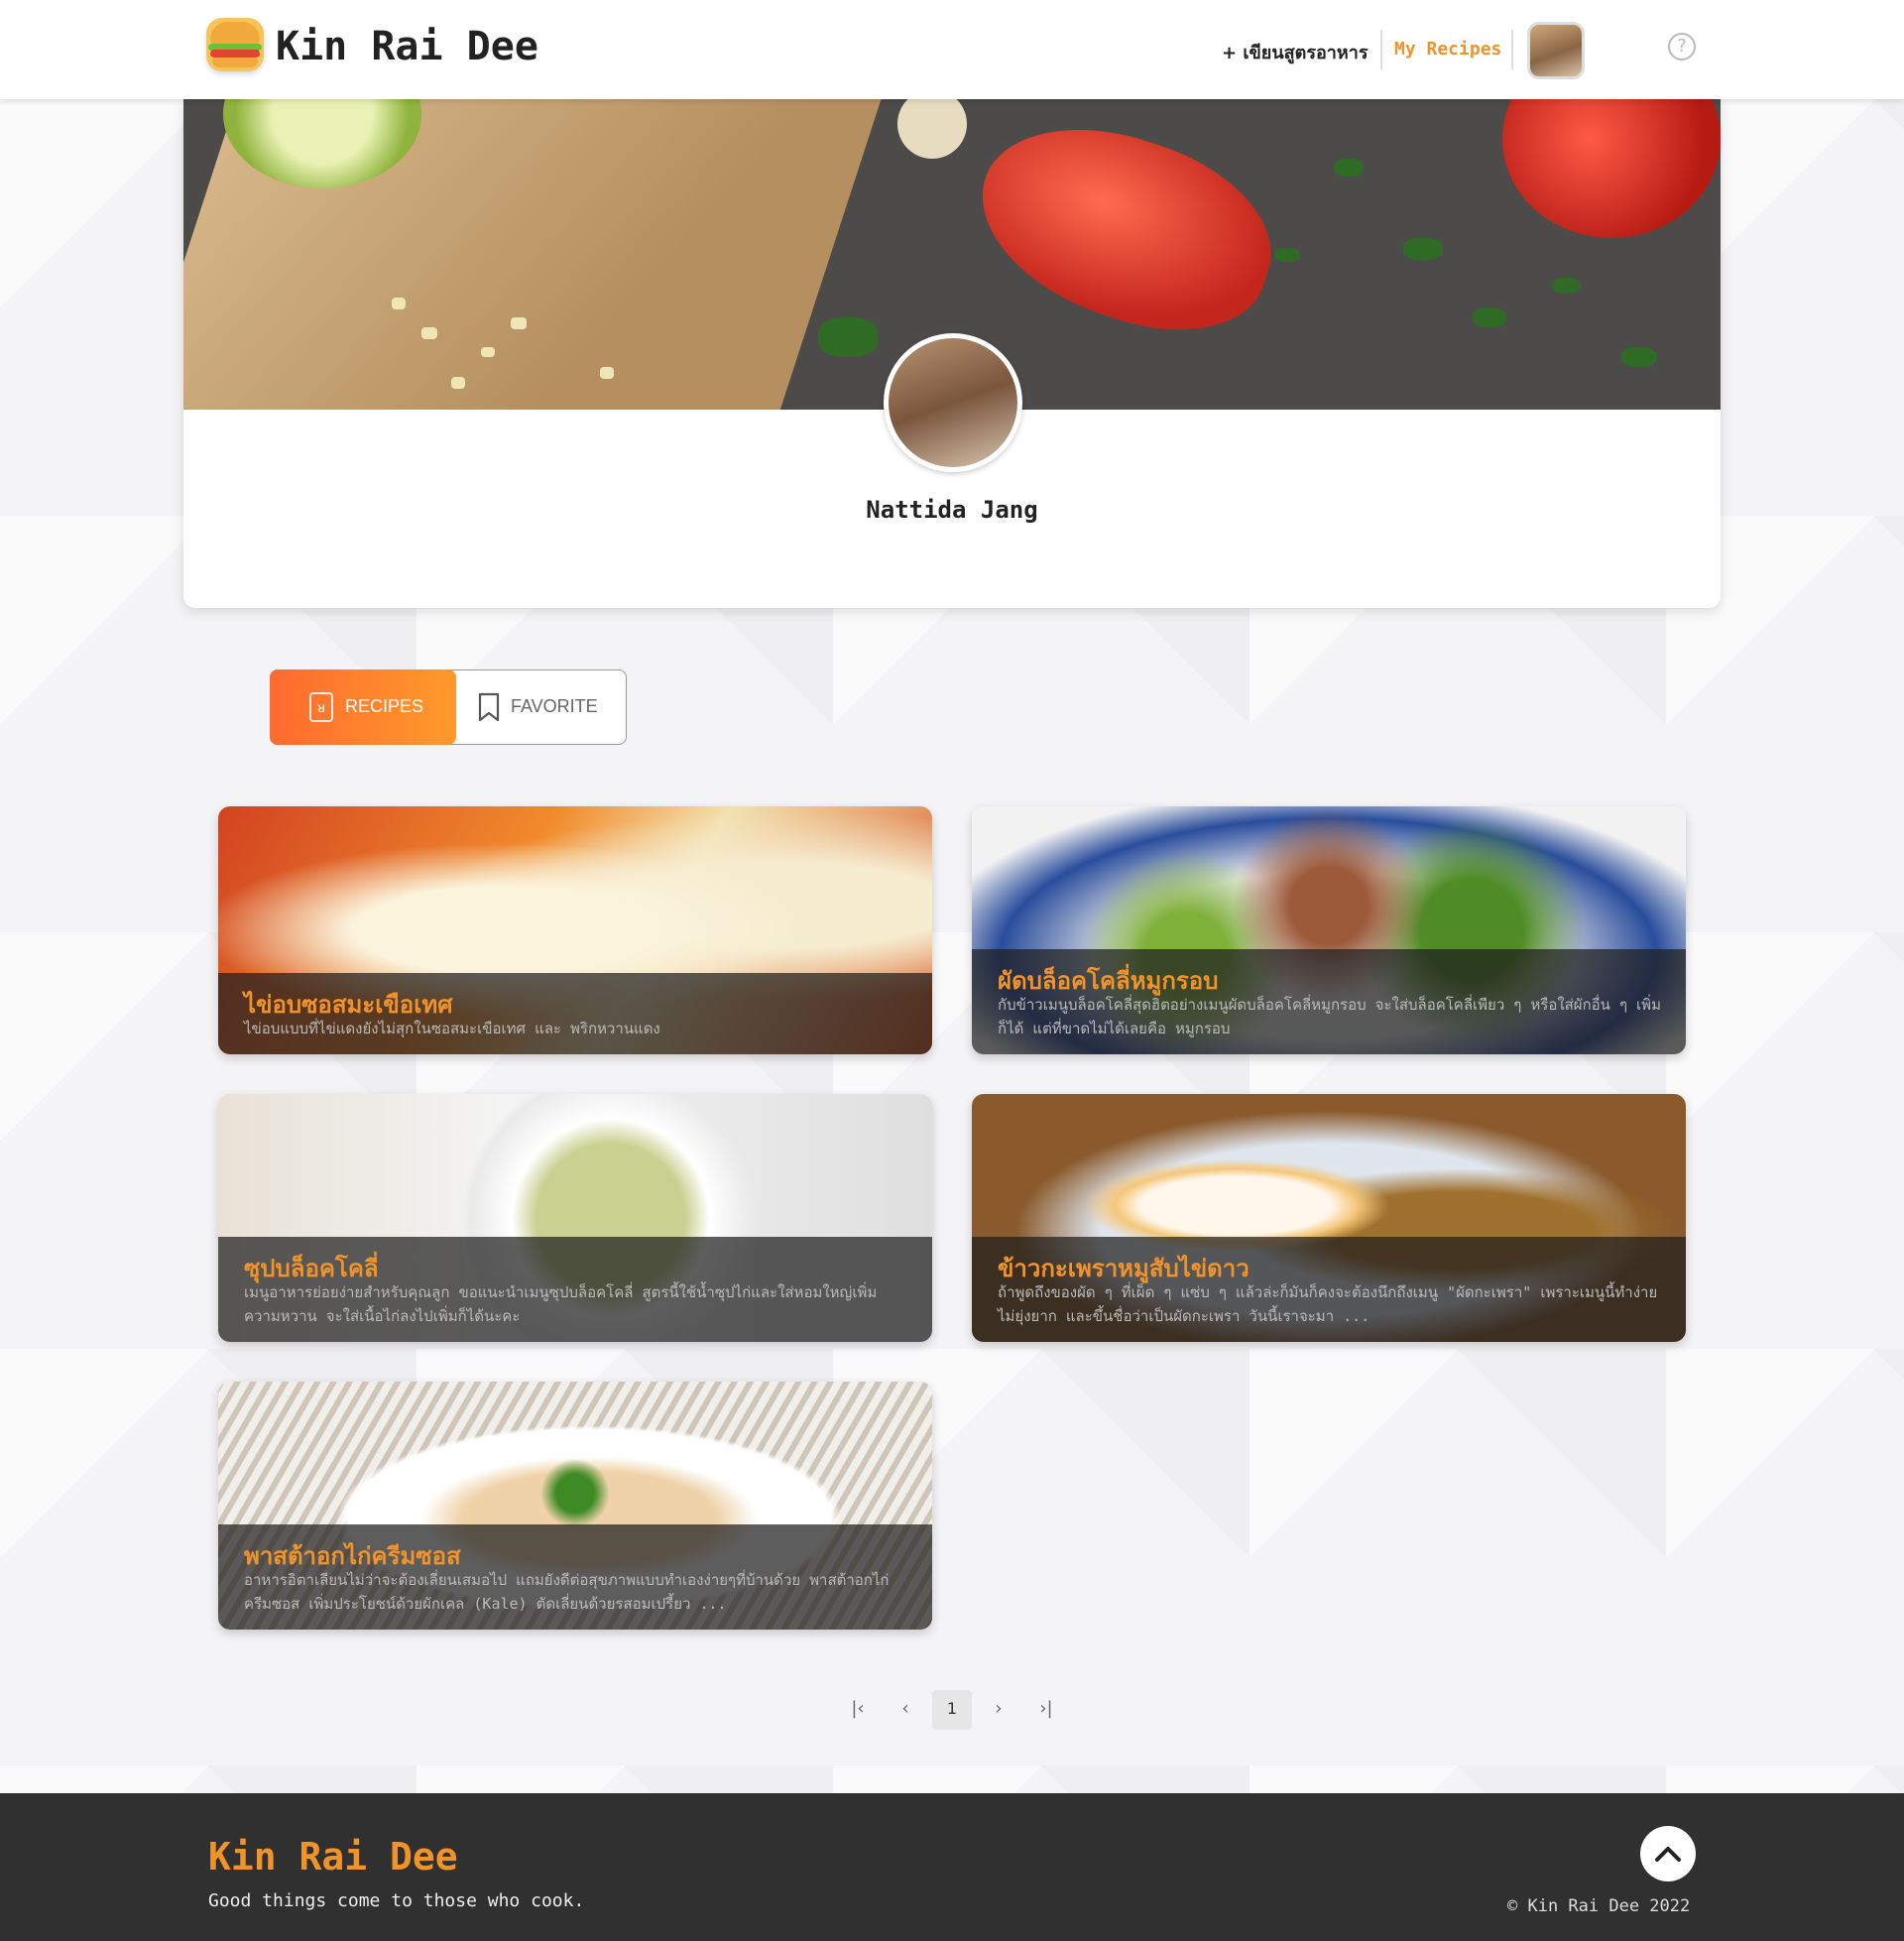 The image size is (1904, 1941). I want to click on user-avatar, so click(1556, 50).